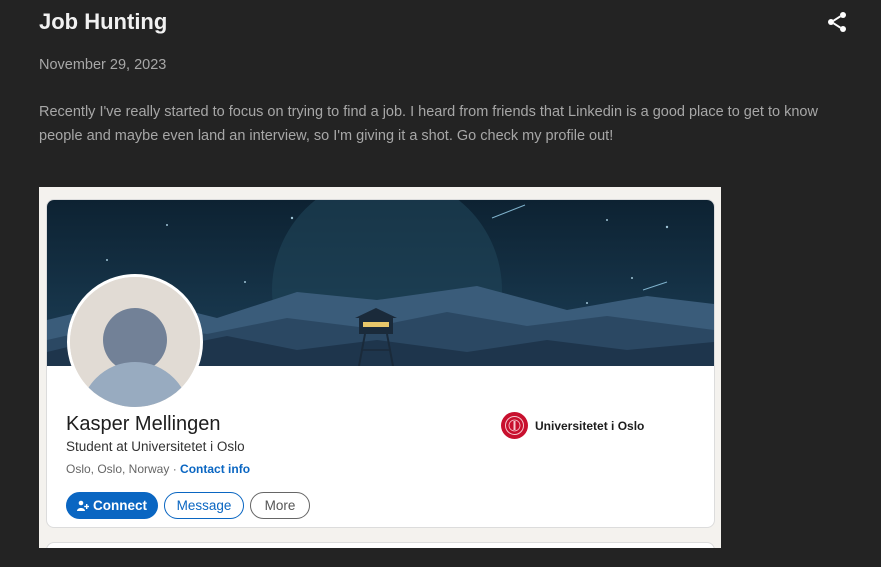 This screenshot has width=881, height=567. I want to click on post-date: November 29, 2023, so click(103, 65).